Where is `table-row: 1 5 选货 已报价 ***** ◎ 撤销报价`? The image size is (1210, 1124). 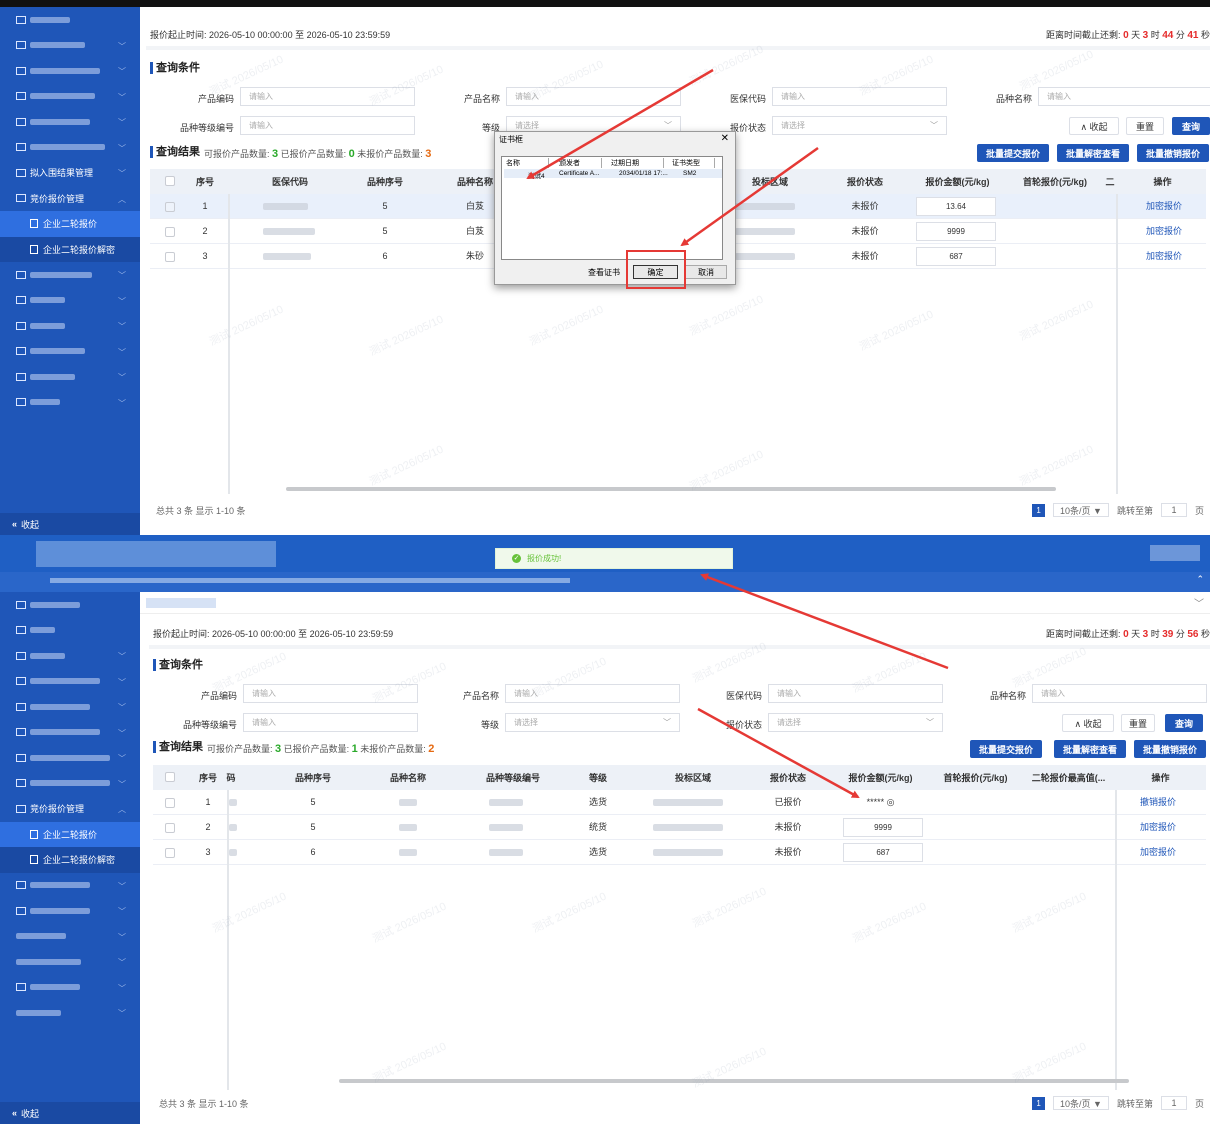
table-row: 1 5 选货 已报价 ***** ◎ 撤销报价 is located at coordinates (679, 802).